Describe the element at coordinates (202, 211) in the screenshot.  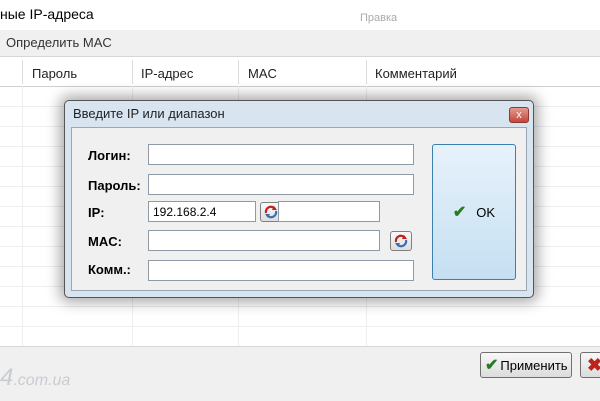
I see `ip-field` at that location.